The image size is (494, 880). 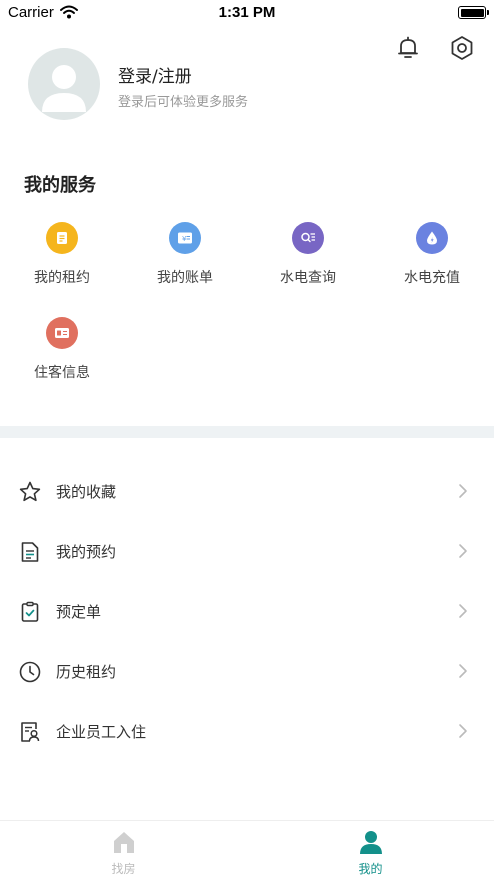 I want to click on service-utility-recharge: 水电充值, so click(x=432, y=254).